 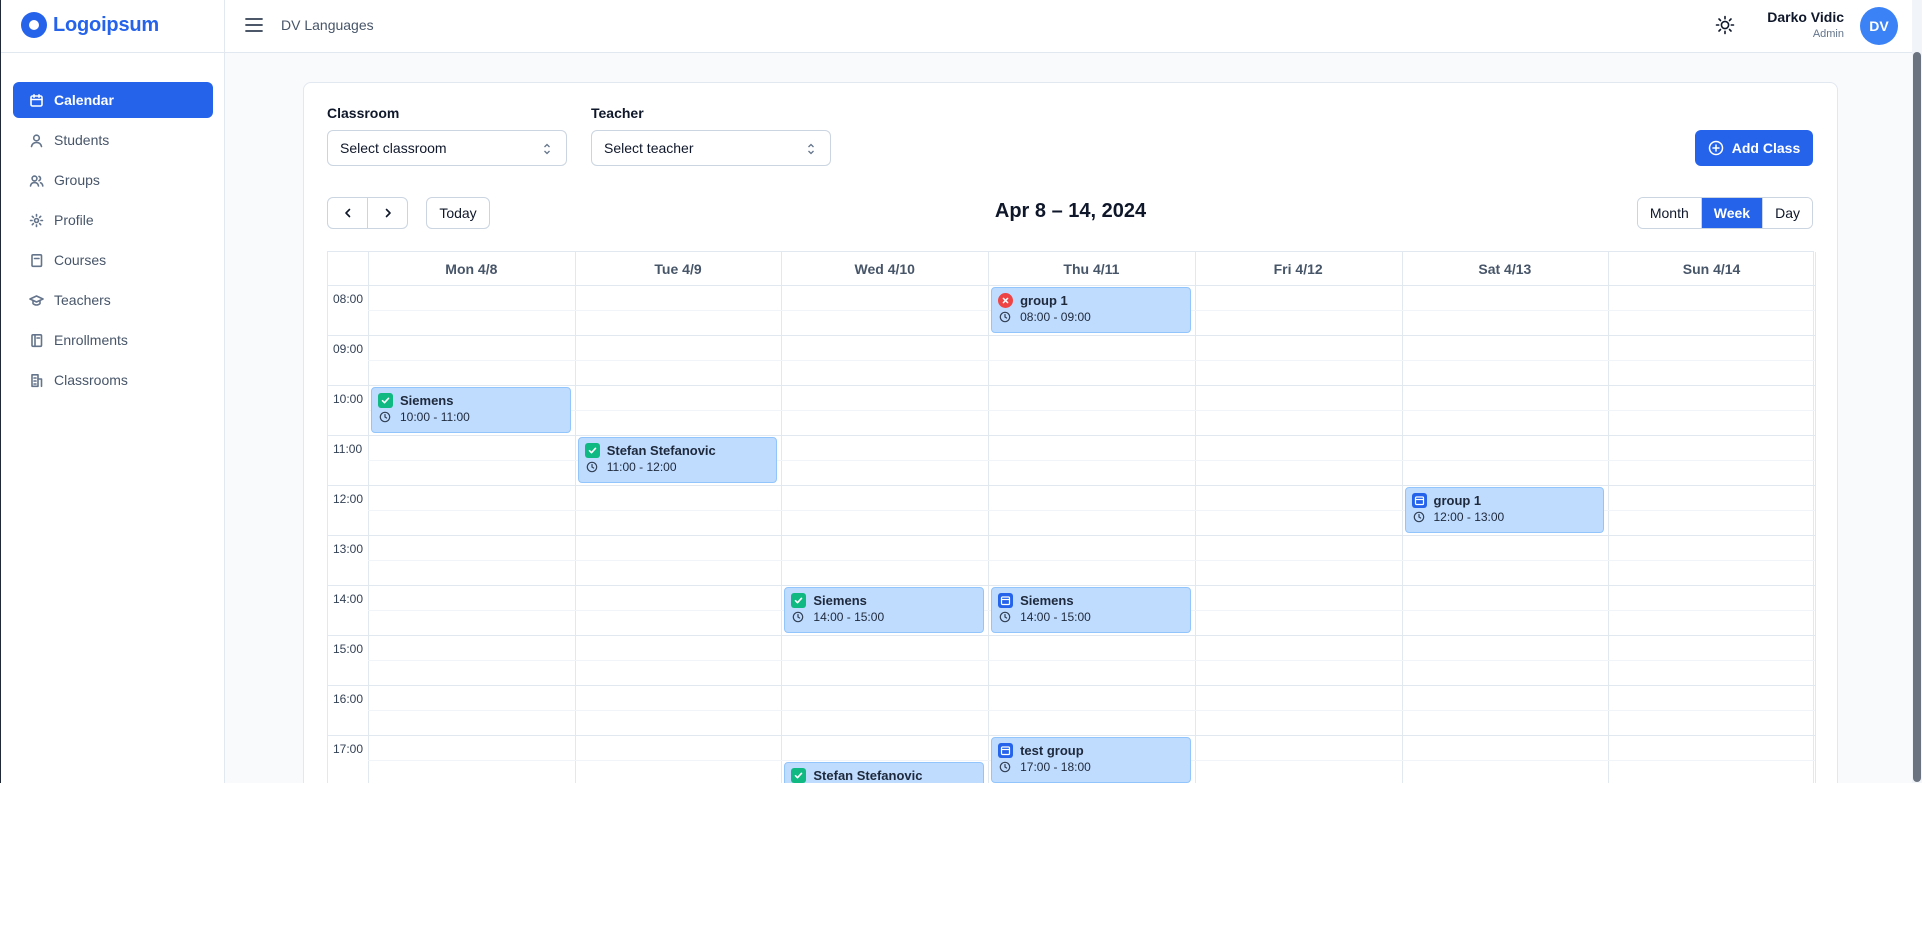 I want to click on user-icon, so click(x=36, y=140).